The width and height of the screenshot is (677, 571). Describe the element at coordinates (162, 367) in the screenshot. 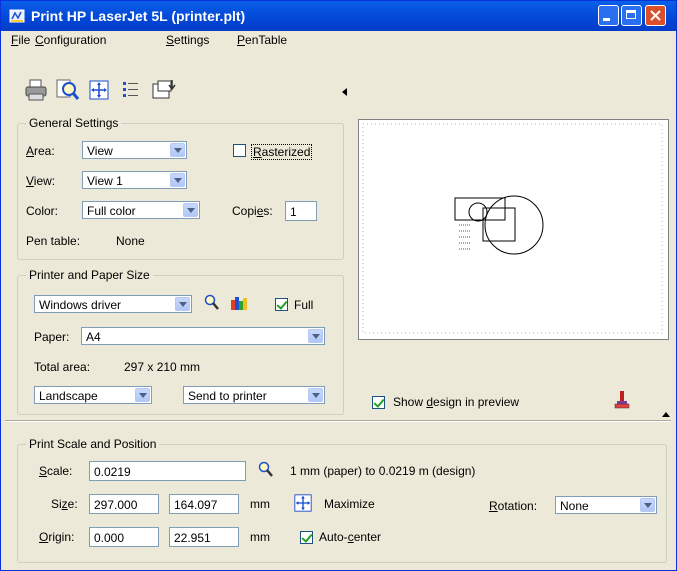

I see `total-area-value: 297 x 210 mm` at that location.